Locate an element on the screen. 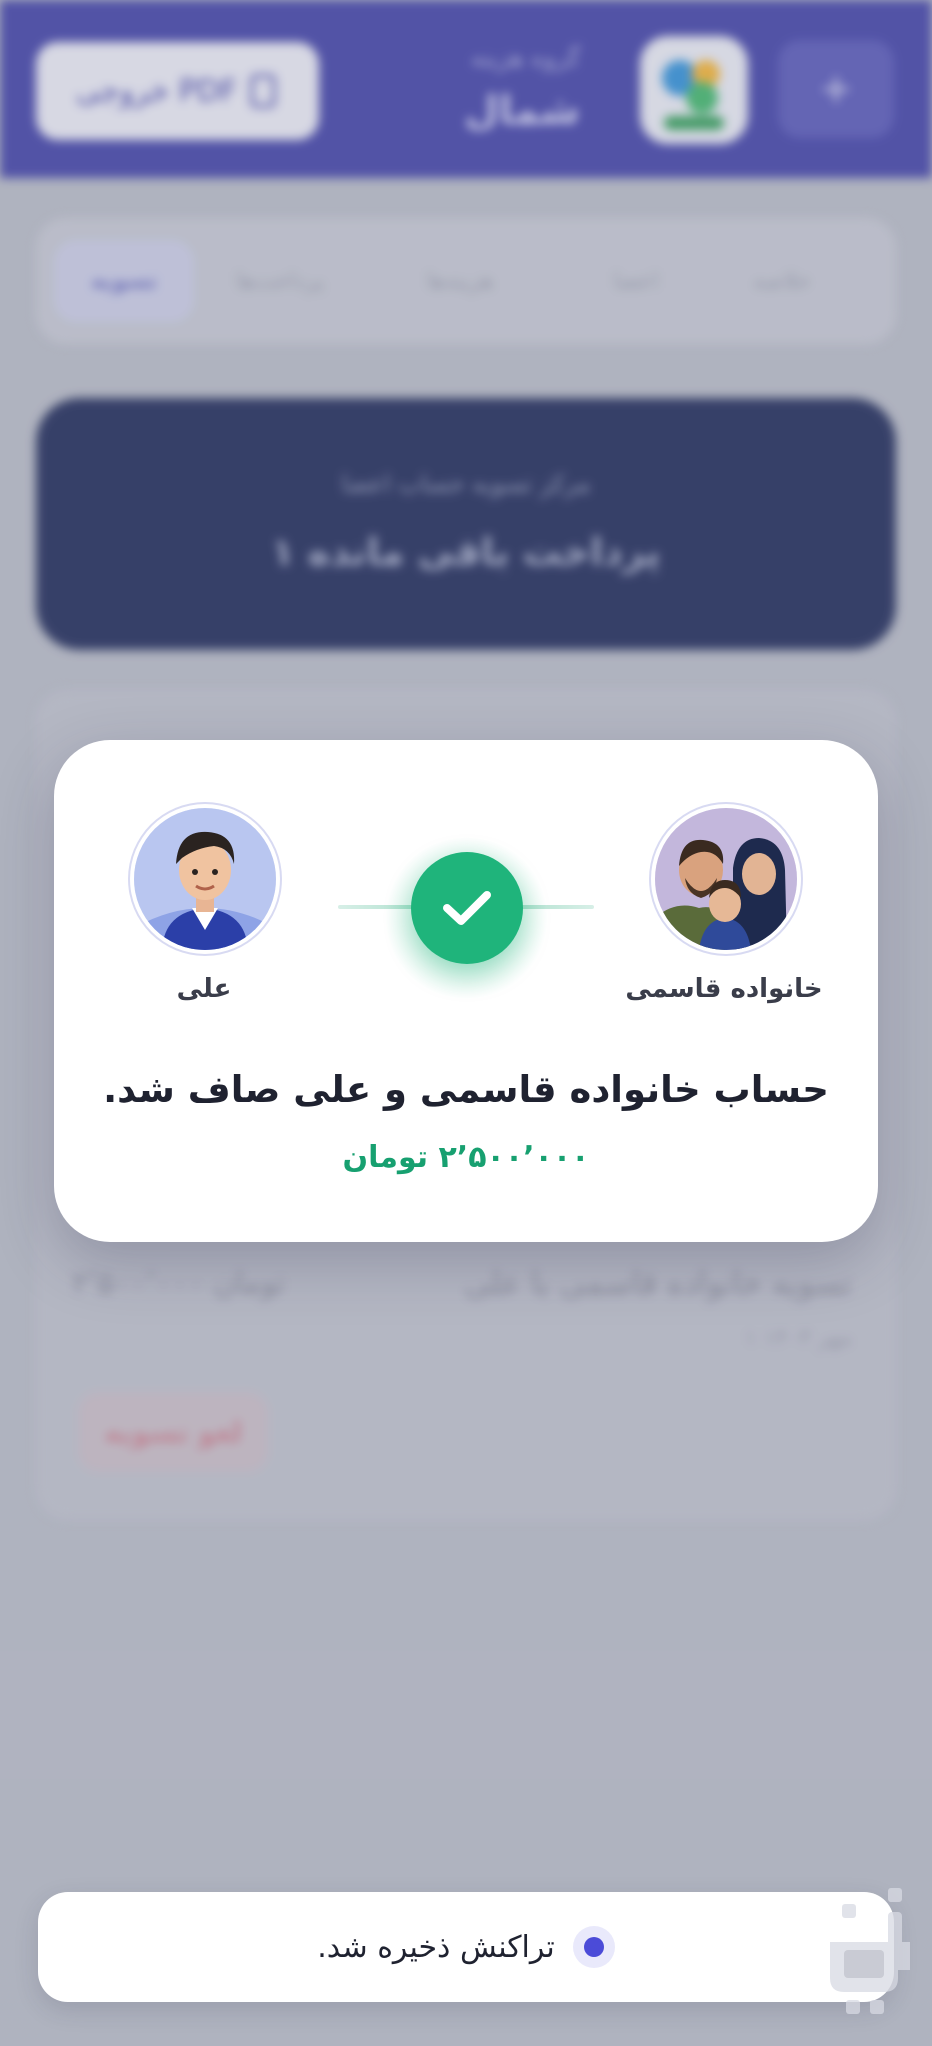 This screenshot has width=932, height=2046. settled-amount: ۲٬۵۰۰٬۰۰۰ تومان is located at coordinates (466, 1157).